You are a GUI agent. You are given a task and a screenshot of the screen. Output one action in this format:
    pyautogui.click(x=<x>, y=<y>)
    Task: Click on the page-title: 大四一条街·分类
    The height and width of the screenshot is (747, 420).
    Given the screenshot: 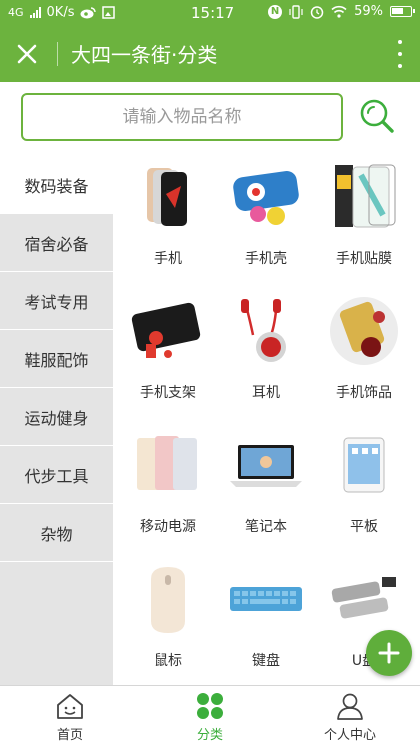 What is the action you would take?
    pyautogui.click(x=144, y=55)
    